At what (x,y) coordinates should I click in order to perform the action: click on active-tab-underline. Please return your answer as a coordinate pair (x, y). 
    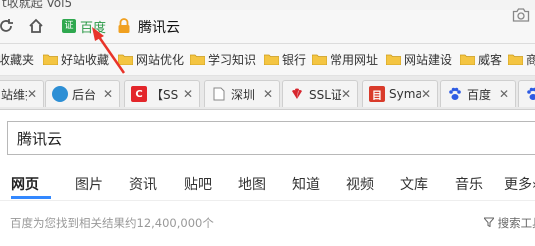
    Looking at the image, I should click on (31, 197).